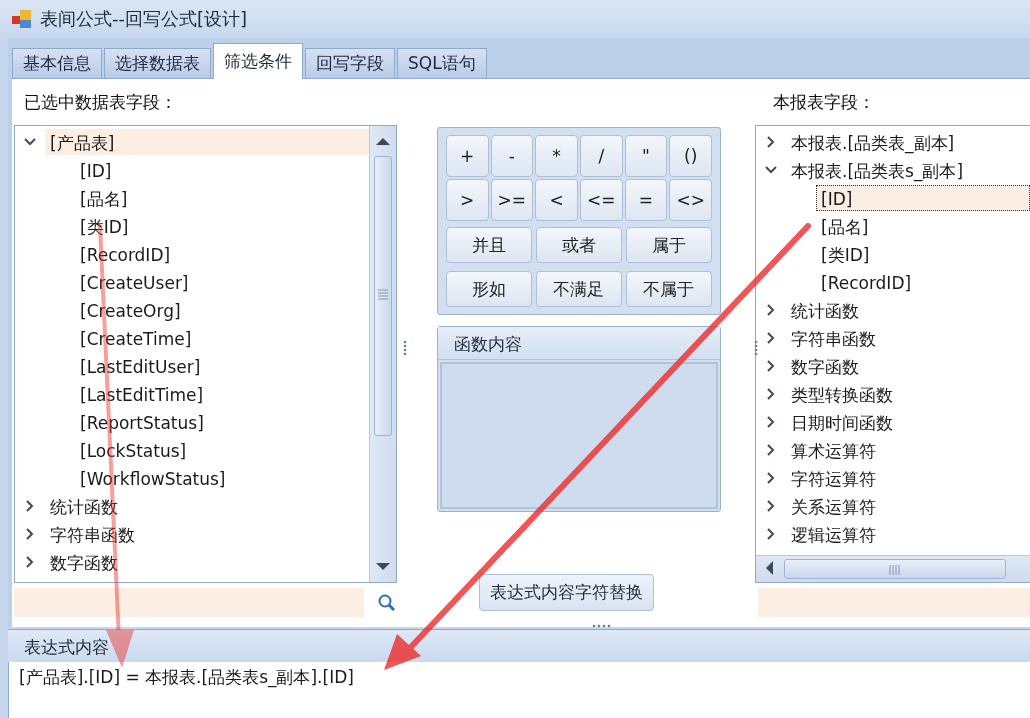 Image resolution: width=1030 pixels, height=718 pixels. Describe the element at coordinates (467, 200) in the screenshot. I see `operator-button: >` at that location.